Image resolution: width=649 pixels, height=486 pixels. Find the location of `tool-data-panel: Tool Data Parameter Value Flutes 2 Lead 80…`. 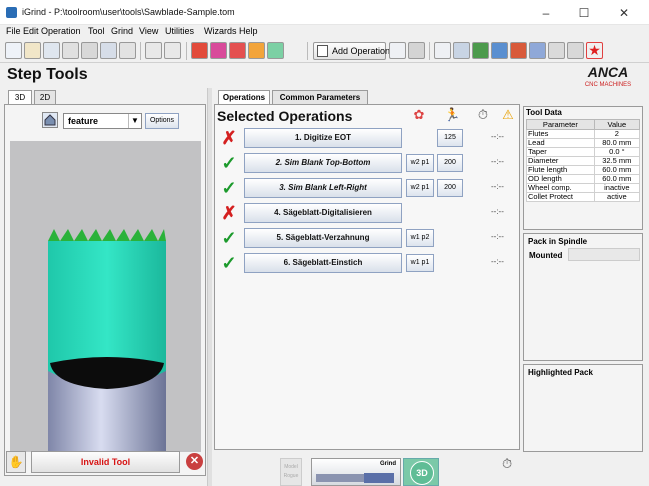

tool-data-panel: Tool Data Parameter Value Flutes 2 Lead 80… is located at coordinates (583, 168).